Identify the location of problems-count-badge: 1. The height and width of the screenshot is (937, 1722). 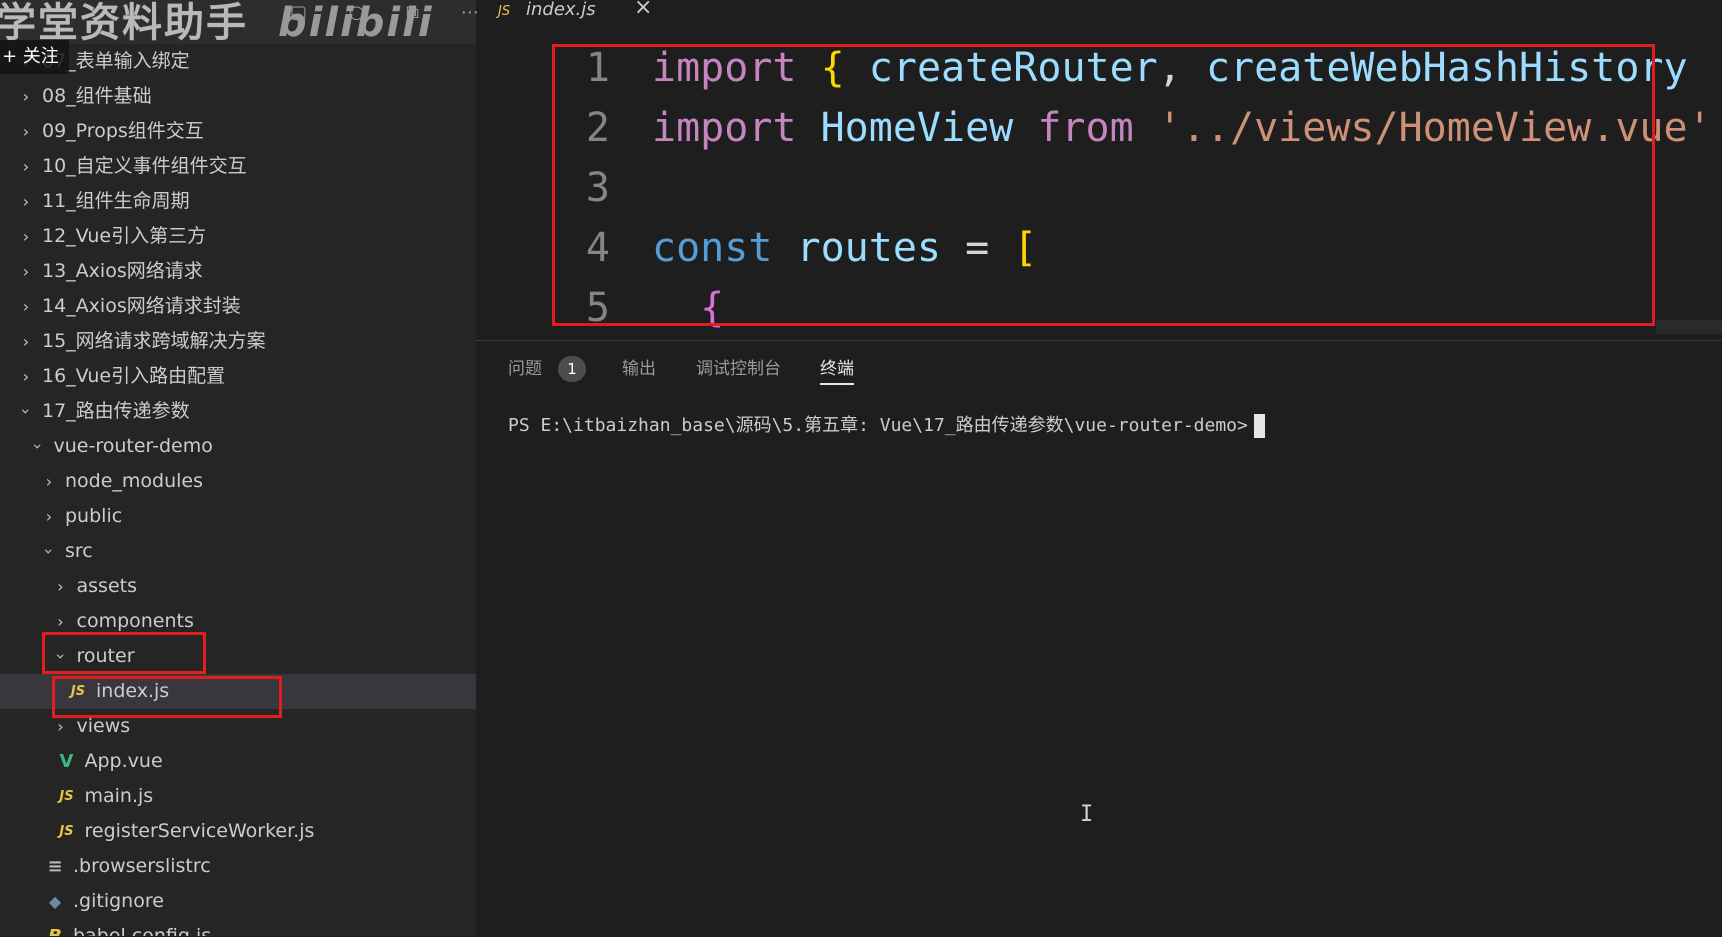
(572, 369).